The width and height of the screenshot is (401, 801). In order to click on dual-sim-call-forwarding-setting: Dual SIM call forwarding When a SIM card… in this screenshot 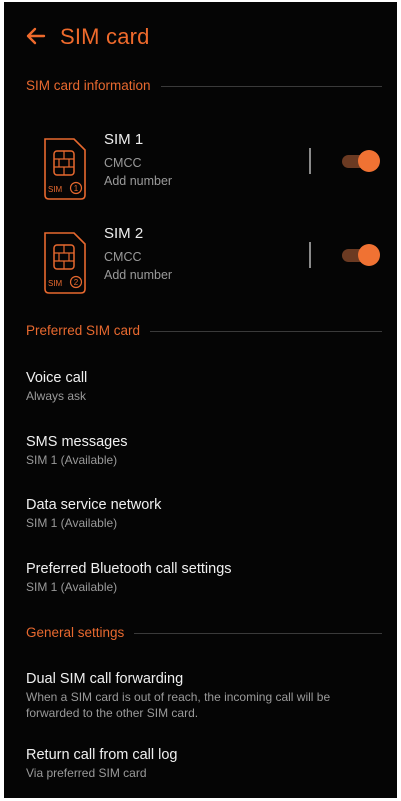, I will do `click(206, 695)`.